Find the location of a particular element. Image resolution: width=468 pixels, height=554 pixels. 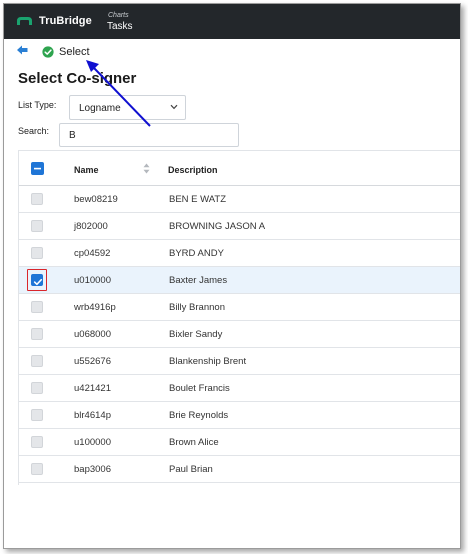

sort-icon is located at coordinates (146, 168).